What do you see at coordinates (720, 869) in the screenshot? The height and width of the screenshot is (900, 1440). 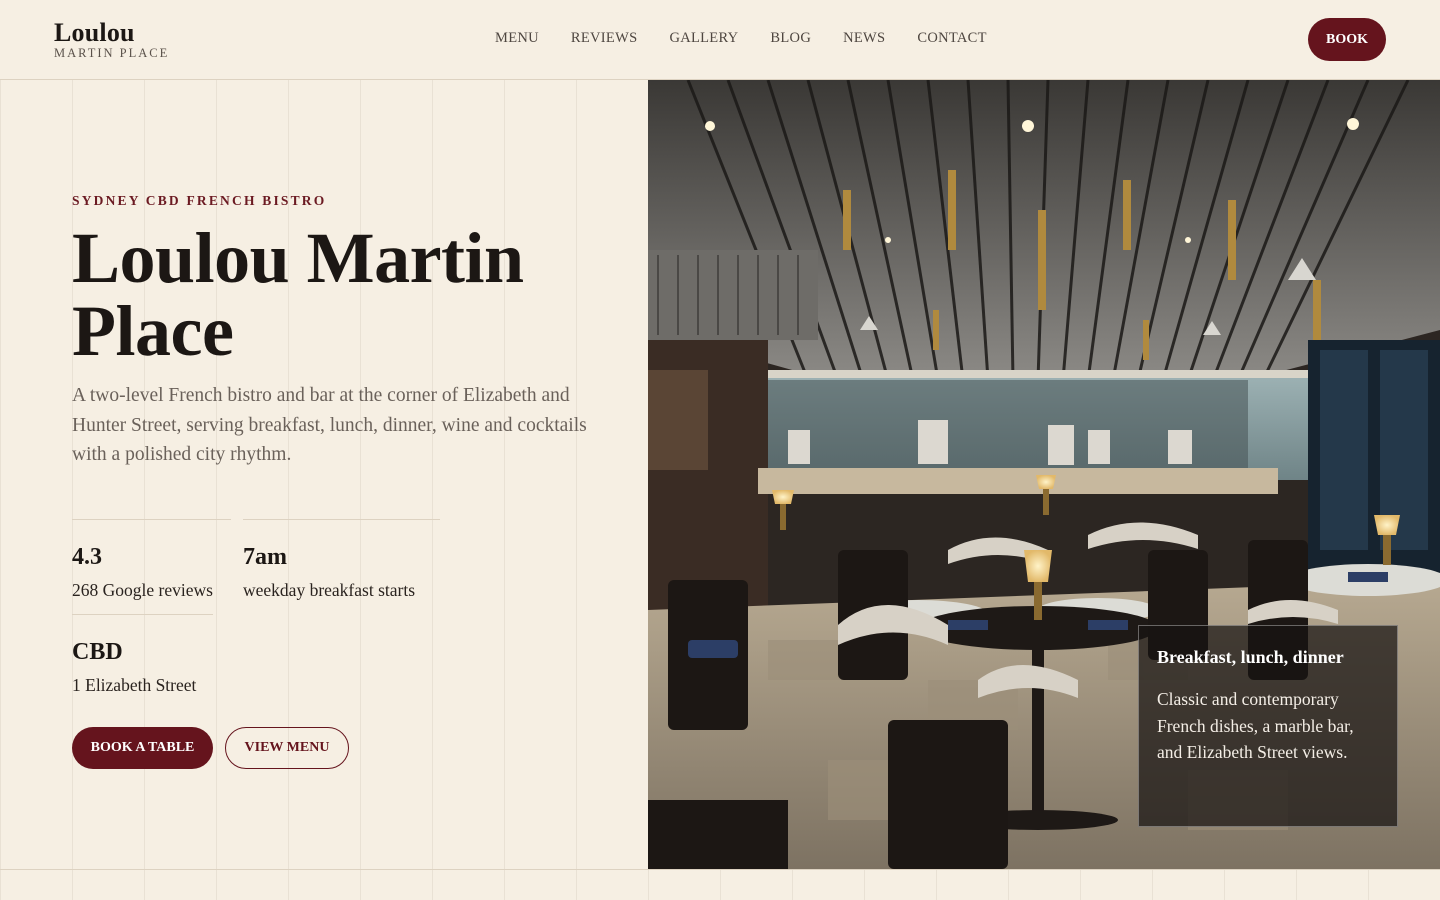 I see `section-divider` at bounding box center [720, 869].